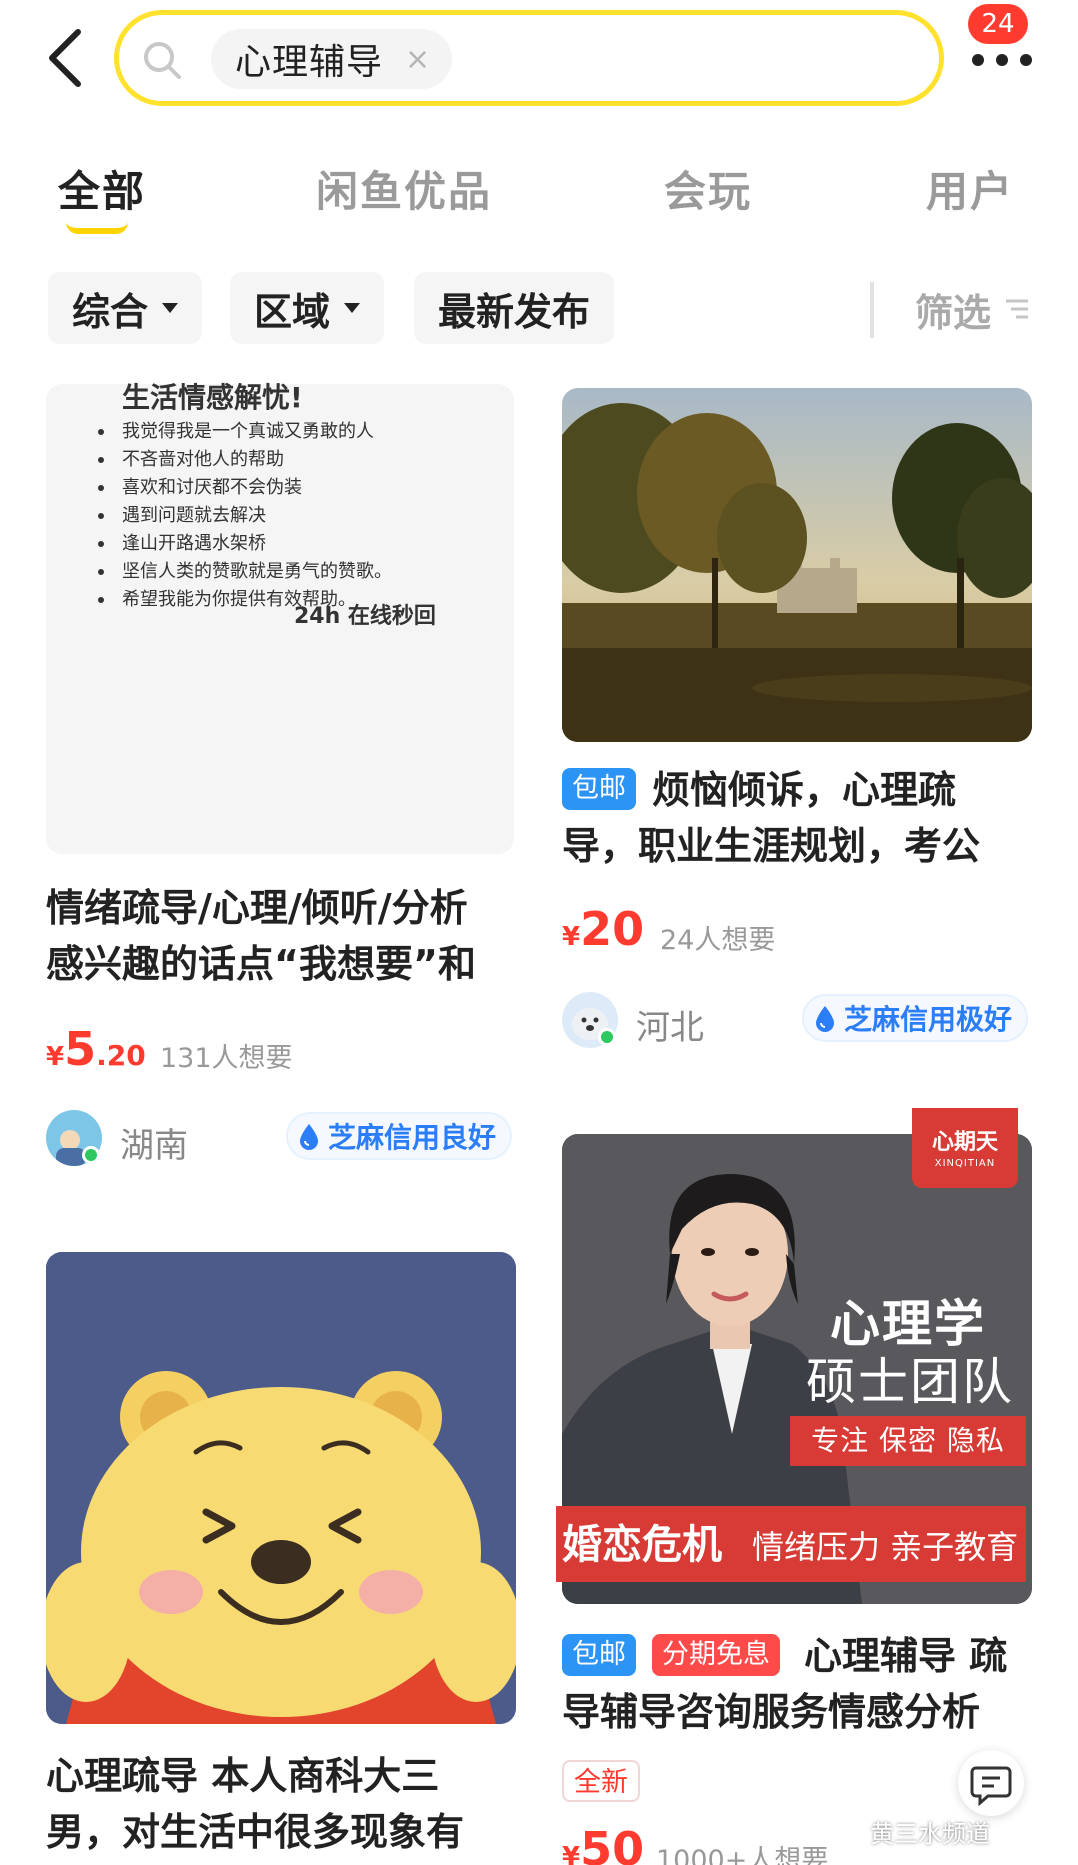  Describe the element at coordinates (244, 544) in the screenshot. I see `image-bullet: 逢山开路遇水架桥` at that location.